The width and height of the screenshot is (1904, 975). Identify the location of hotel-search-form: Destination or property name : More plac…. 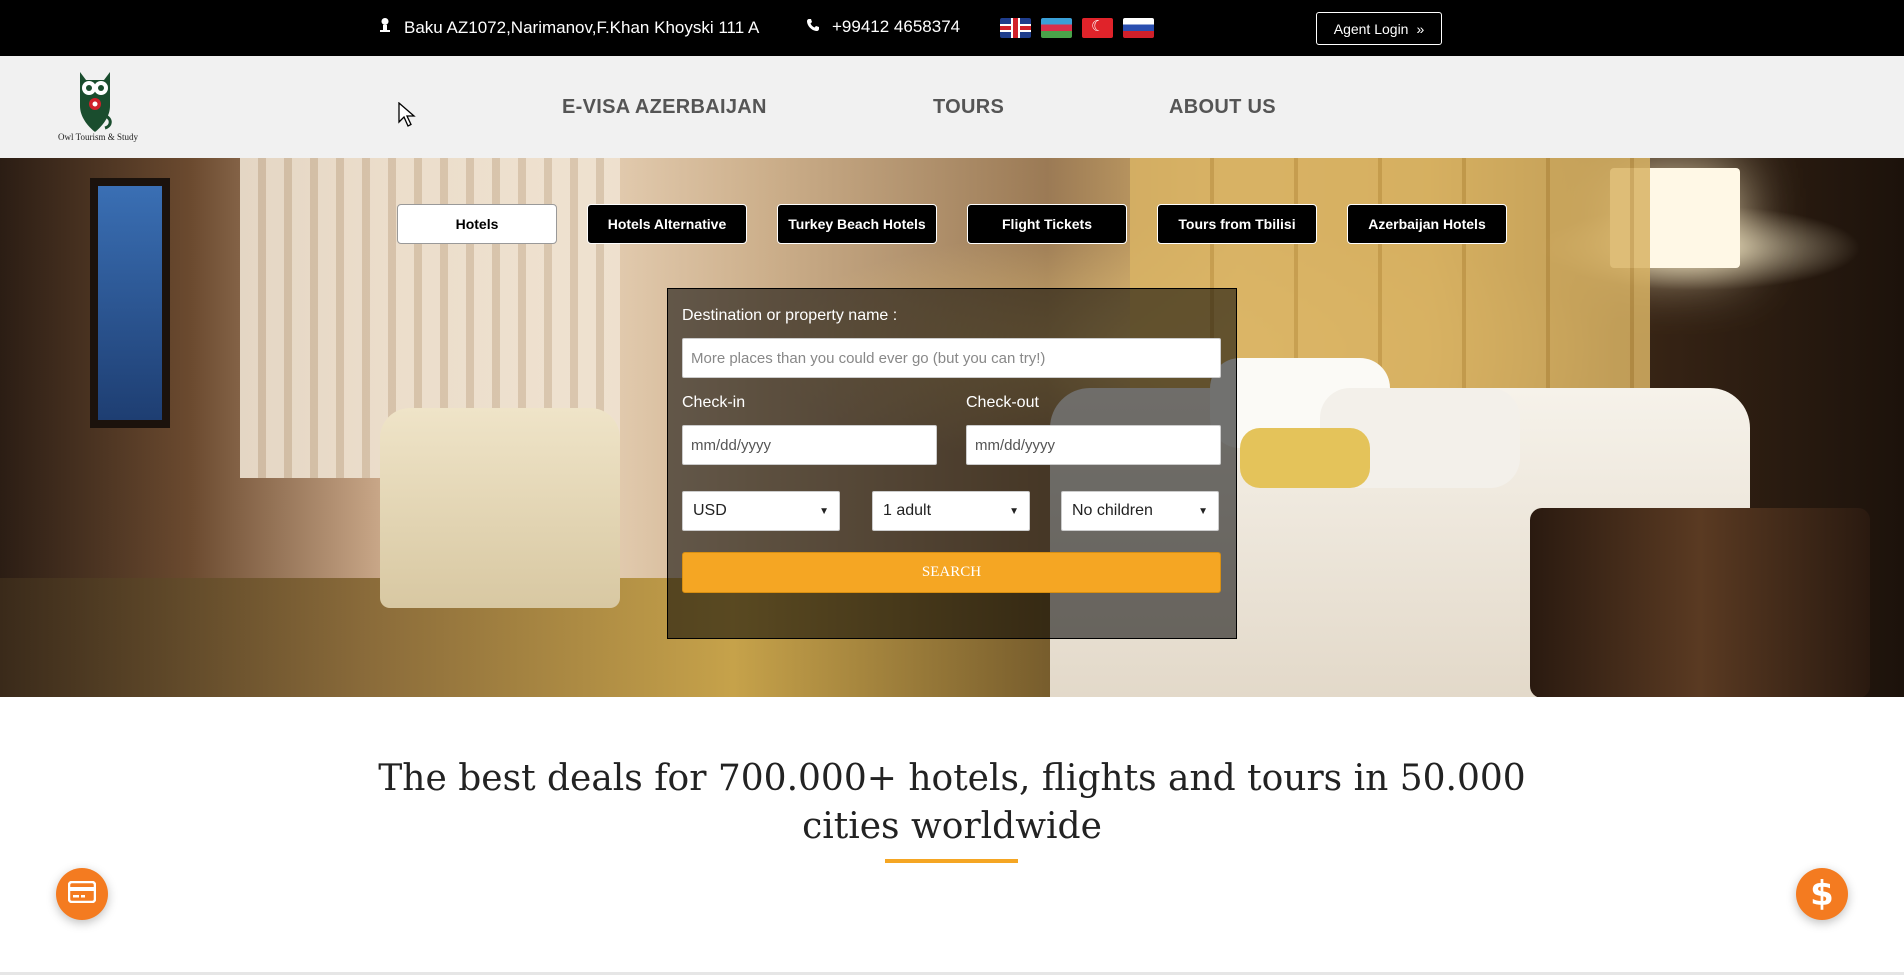
(952, 463).